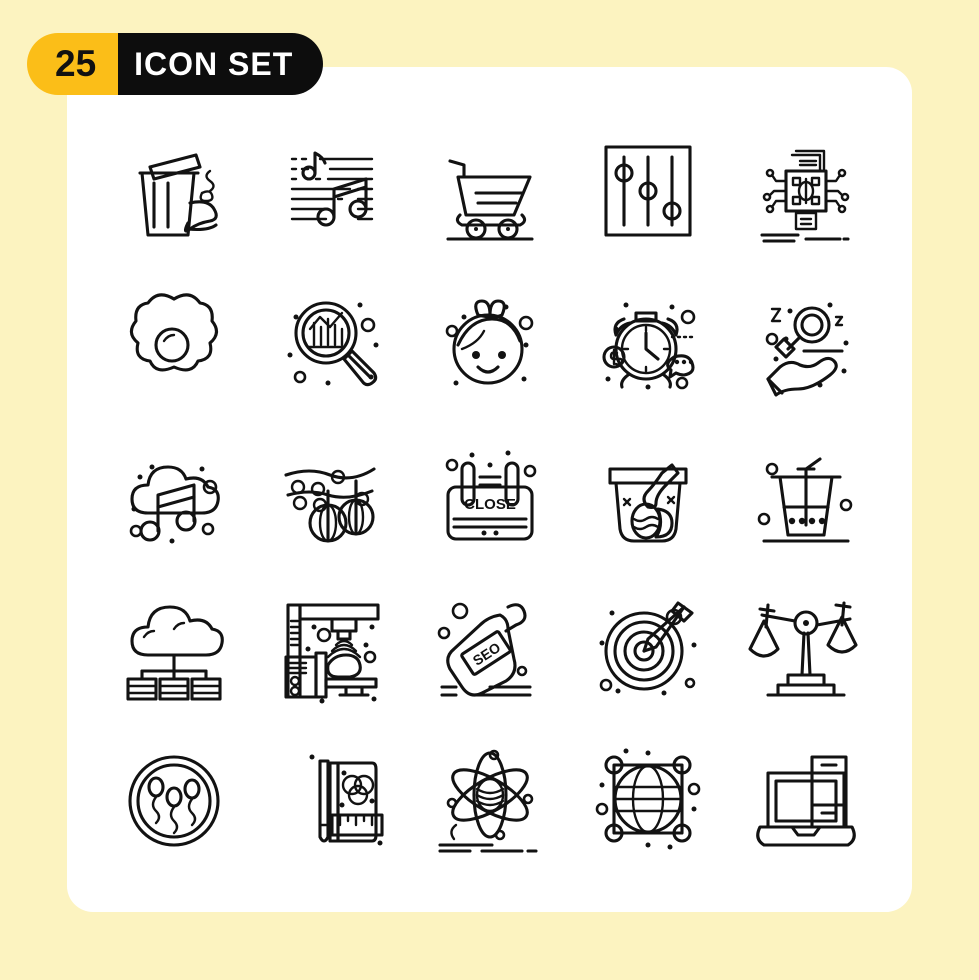 Image resolution: width=979 pixels, height=980 pixels. I want to click on icon-cell-fried-egg, so click(174, 343).